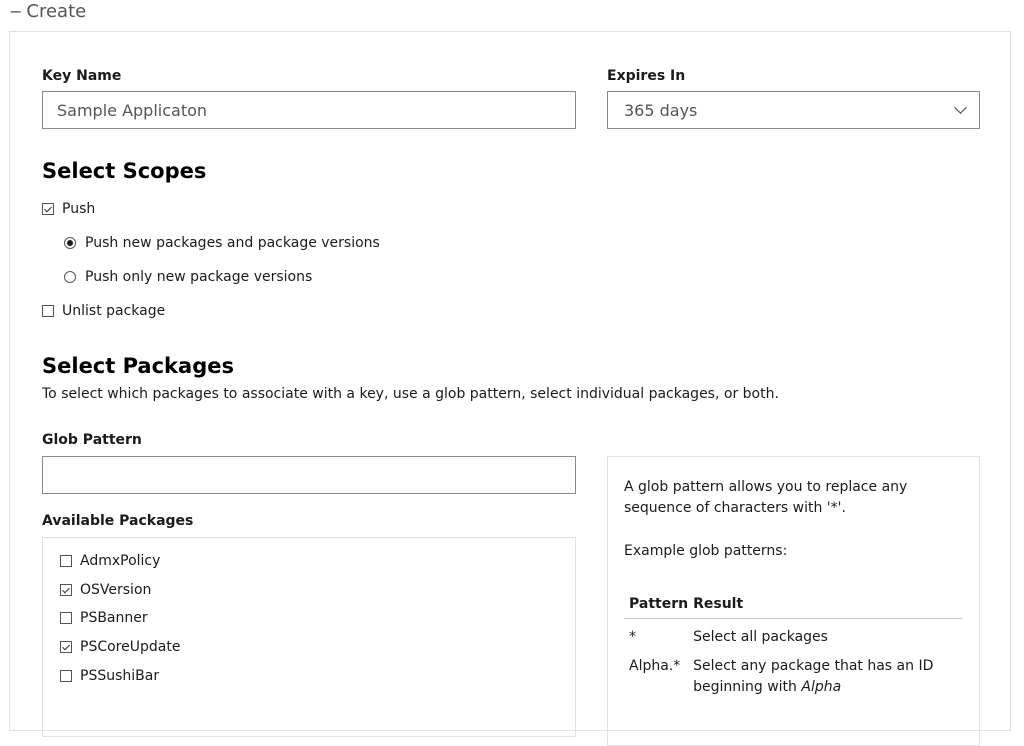 This screenshot has height=746, width=1024. Describe the element at coordinates (646, 76) in the screenshot. I see `expires-in-label: Expires In` at that location.